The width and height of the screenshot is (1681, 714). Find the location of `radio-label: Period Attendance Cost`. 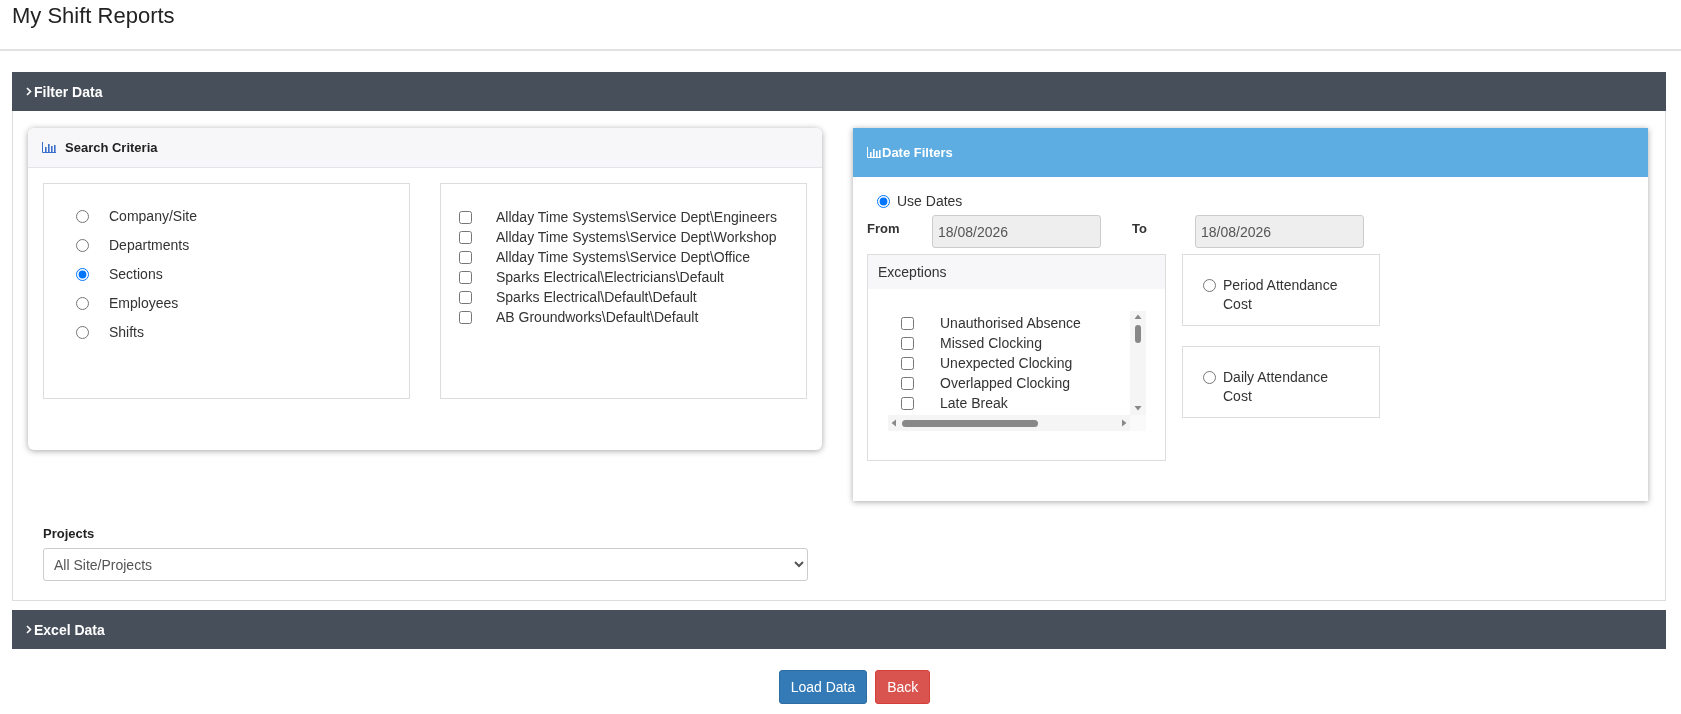

radio-label: Period Attendance Cost is located at coordinates (1283, 295).